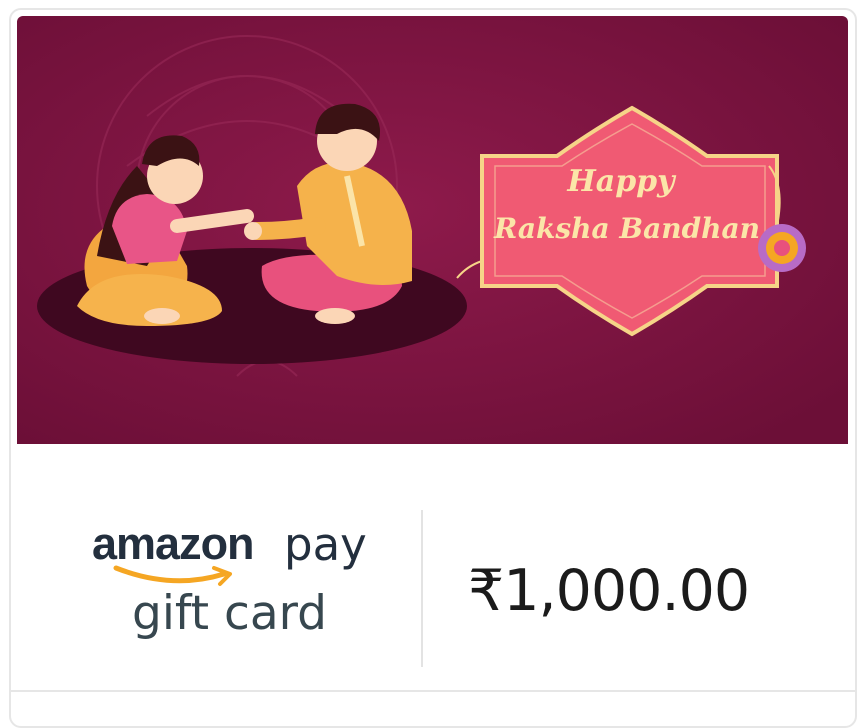 Image resolution: width=868 pixels, height=728 pixels. I want to click on rakhi-flower-icon, so click(782, 248).